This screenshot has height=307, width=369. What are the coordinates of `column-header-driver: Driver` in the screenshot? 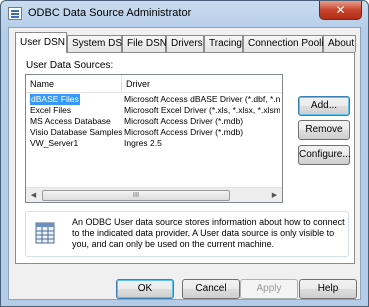 It's located at (202, 84).